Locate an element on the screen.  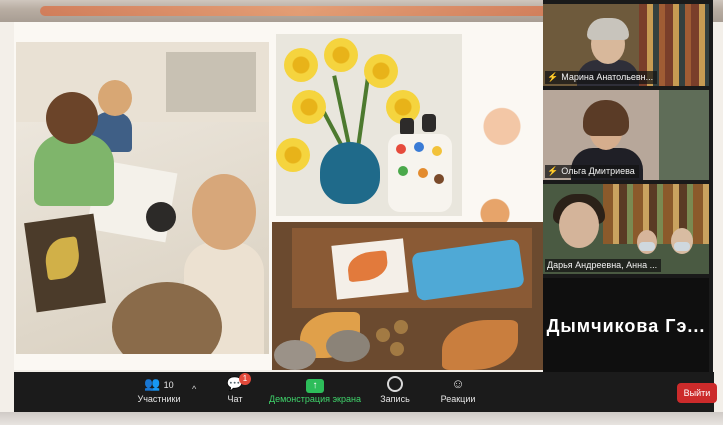
share-screen-label: Демонстрация экрана is located at coordinates (315, 399).